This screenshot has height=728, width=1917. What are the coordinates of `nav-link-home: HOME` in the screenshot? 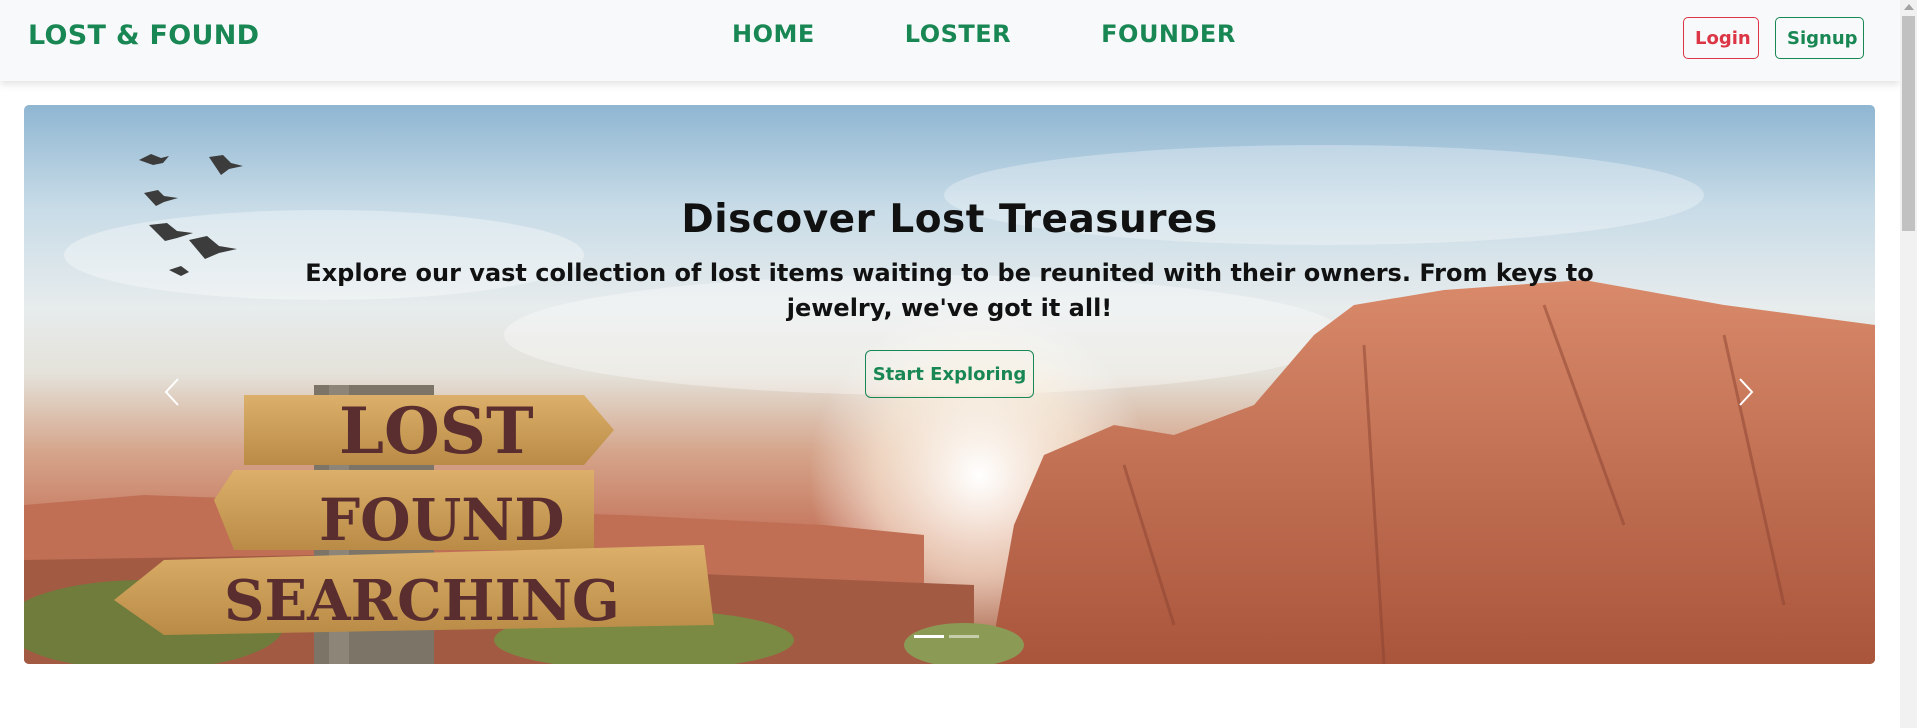 It's located at (773, 34).